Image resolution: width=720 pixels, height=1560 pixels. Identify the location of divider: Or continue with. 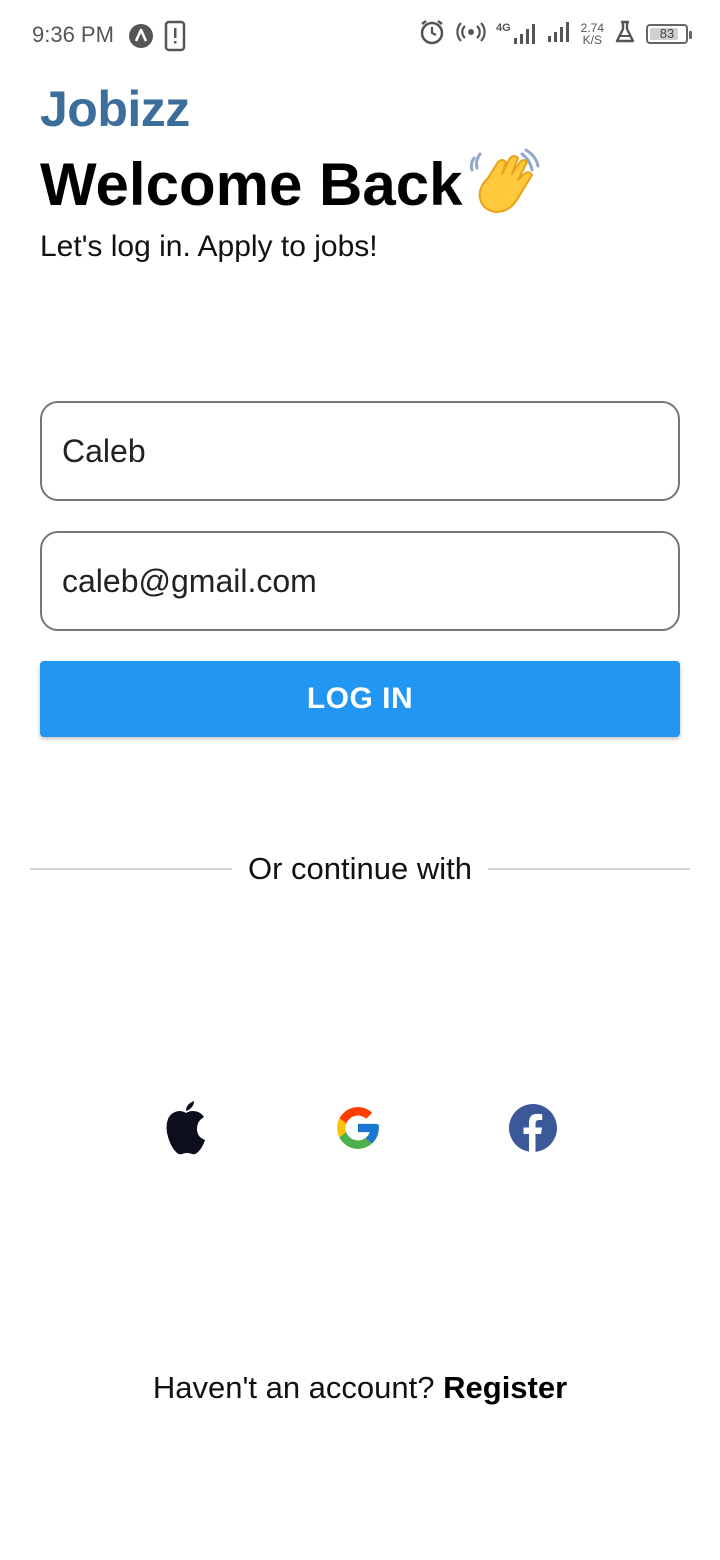
(360, 869).